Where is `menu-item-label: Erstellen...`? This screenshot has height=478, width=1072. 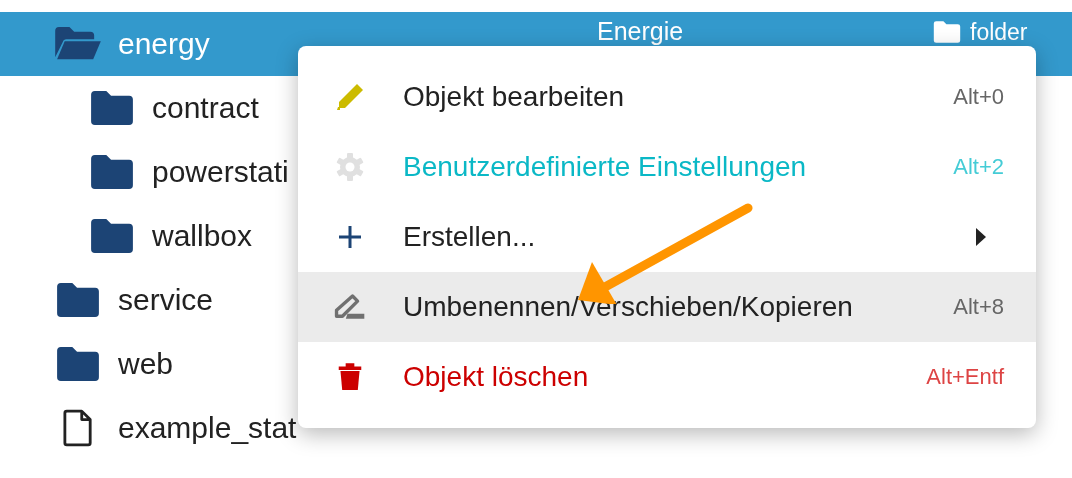 menu-item-label: Erstellen... is located at coordinates (470, 237).